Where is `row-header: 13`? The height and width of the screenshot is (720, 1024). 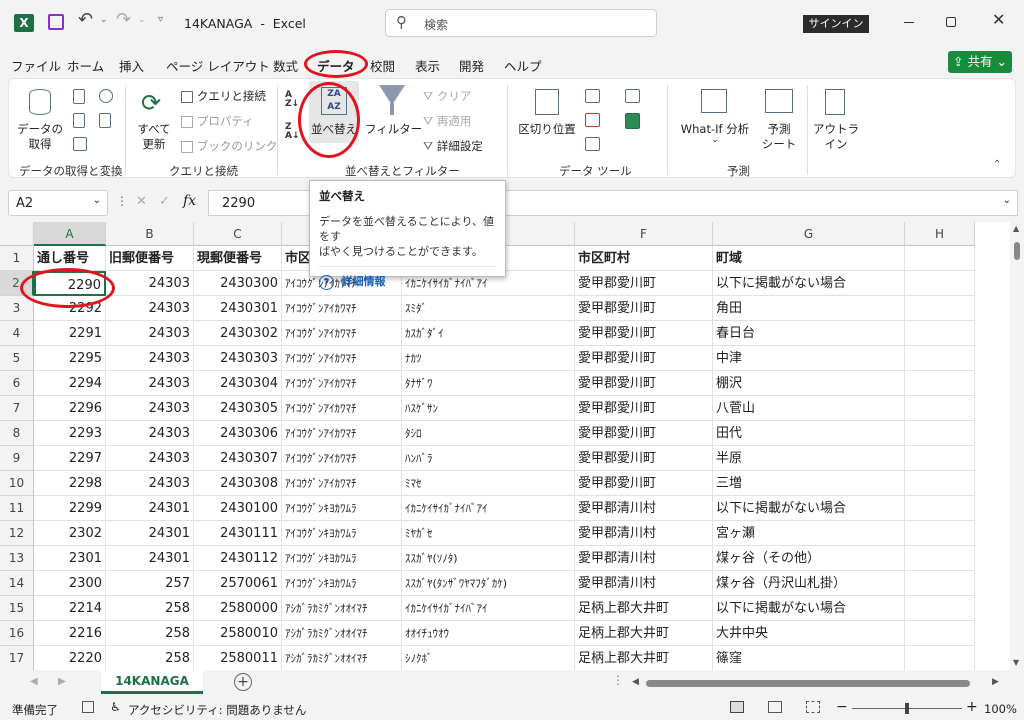 row-header: 13 is located at coordinates (17, 558).